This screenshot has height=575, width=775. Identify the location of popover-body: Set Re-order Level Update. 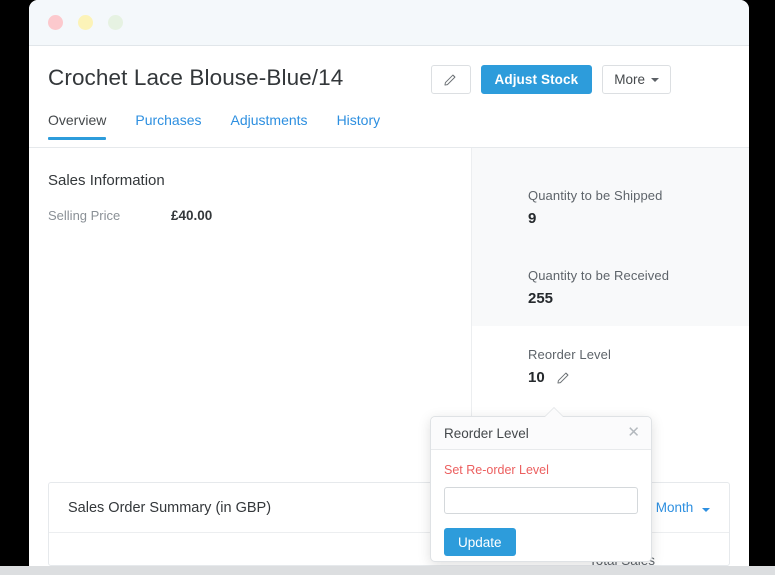
(541, 503).